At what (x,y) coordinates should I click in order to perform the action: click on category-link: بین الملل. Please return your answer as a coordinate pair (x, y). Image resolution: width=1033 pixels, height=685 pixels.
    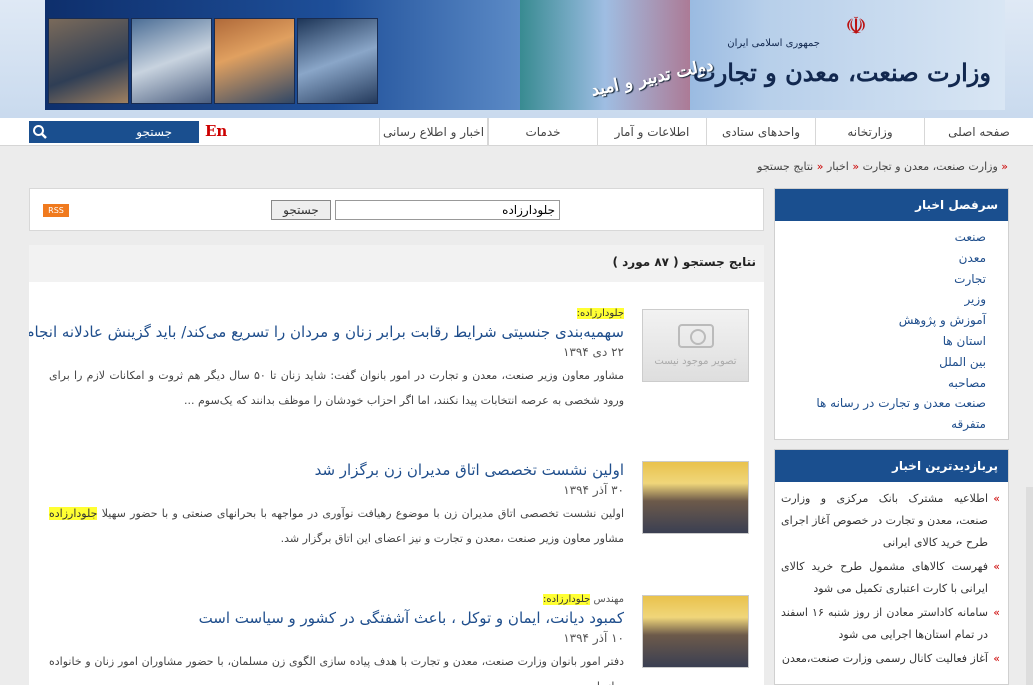
    Looking at the image, I should click on (880, 362).